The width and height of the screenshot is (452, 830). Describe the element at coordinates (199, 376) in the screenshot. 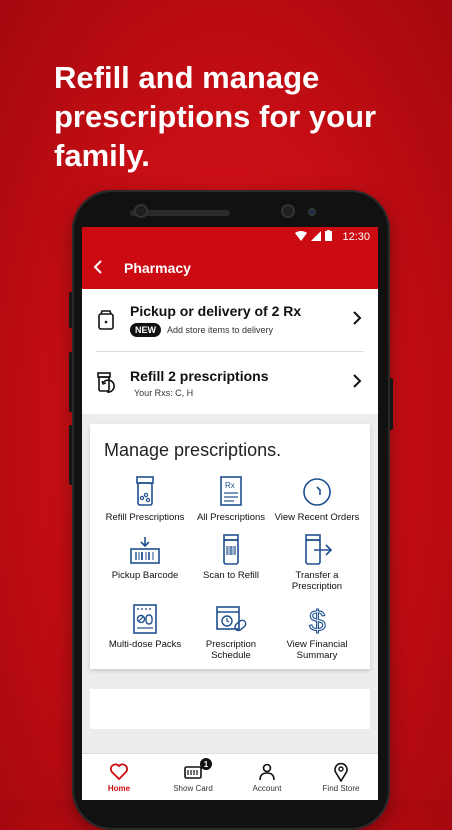

I see `rx-action-title: Refill 2 prescriptions` at that location.